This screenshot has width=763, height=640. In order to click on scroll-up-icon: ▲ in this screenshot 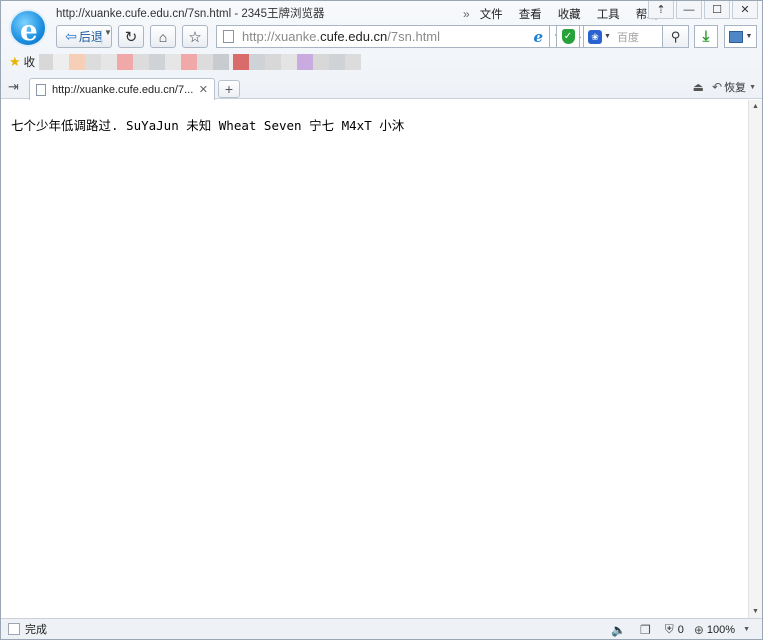, I will do `click(755, 106)`.